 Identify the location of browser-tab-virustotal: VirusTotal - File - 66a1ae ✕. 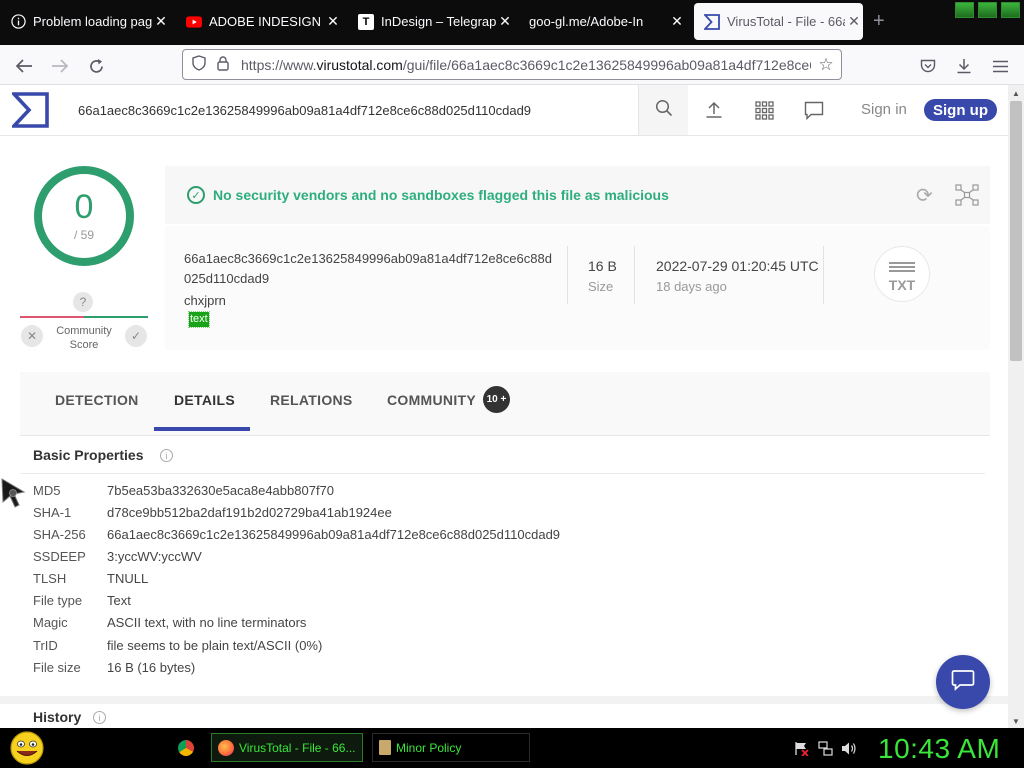
(778, 21).